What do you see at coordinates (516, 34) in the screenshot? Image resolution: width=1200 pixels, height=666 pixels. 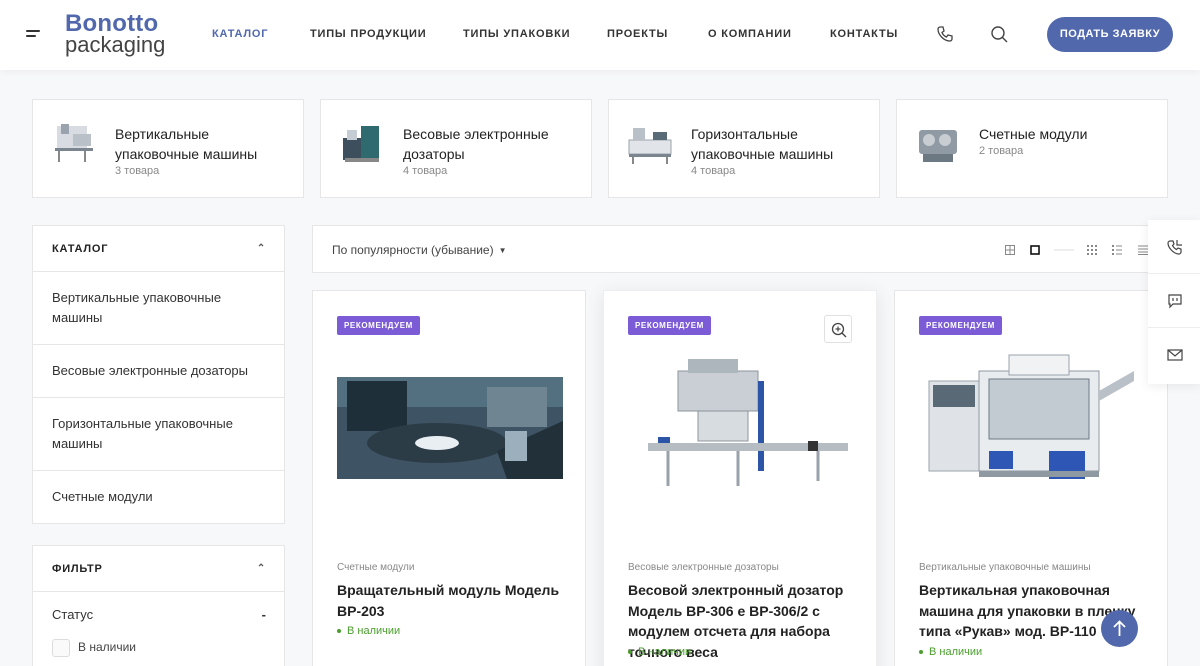 I see `nav-packaging-types: ТИПЫ УПАКОВКИ` at bounding box center [516, 34].